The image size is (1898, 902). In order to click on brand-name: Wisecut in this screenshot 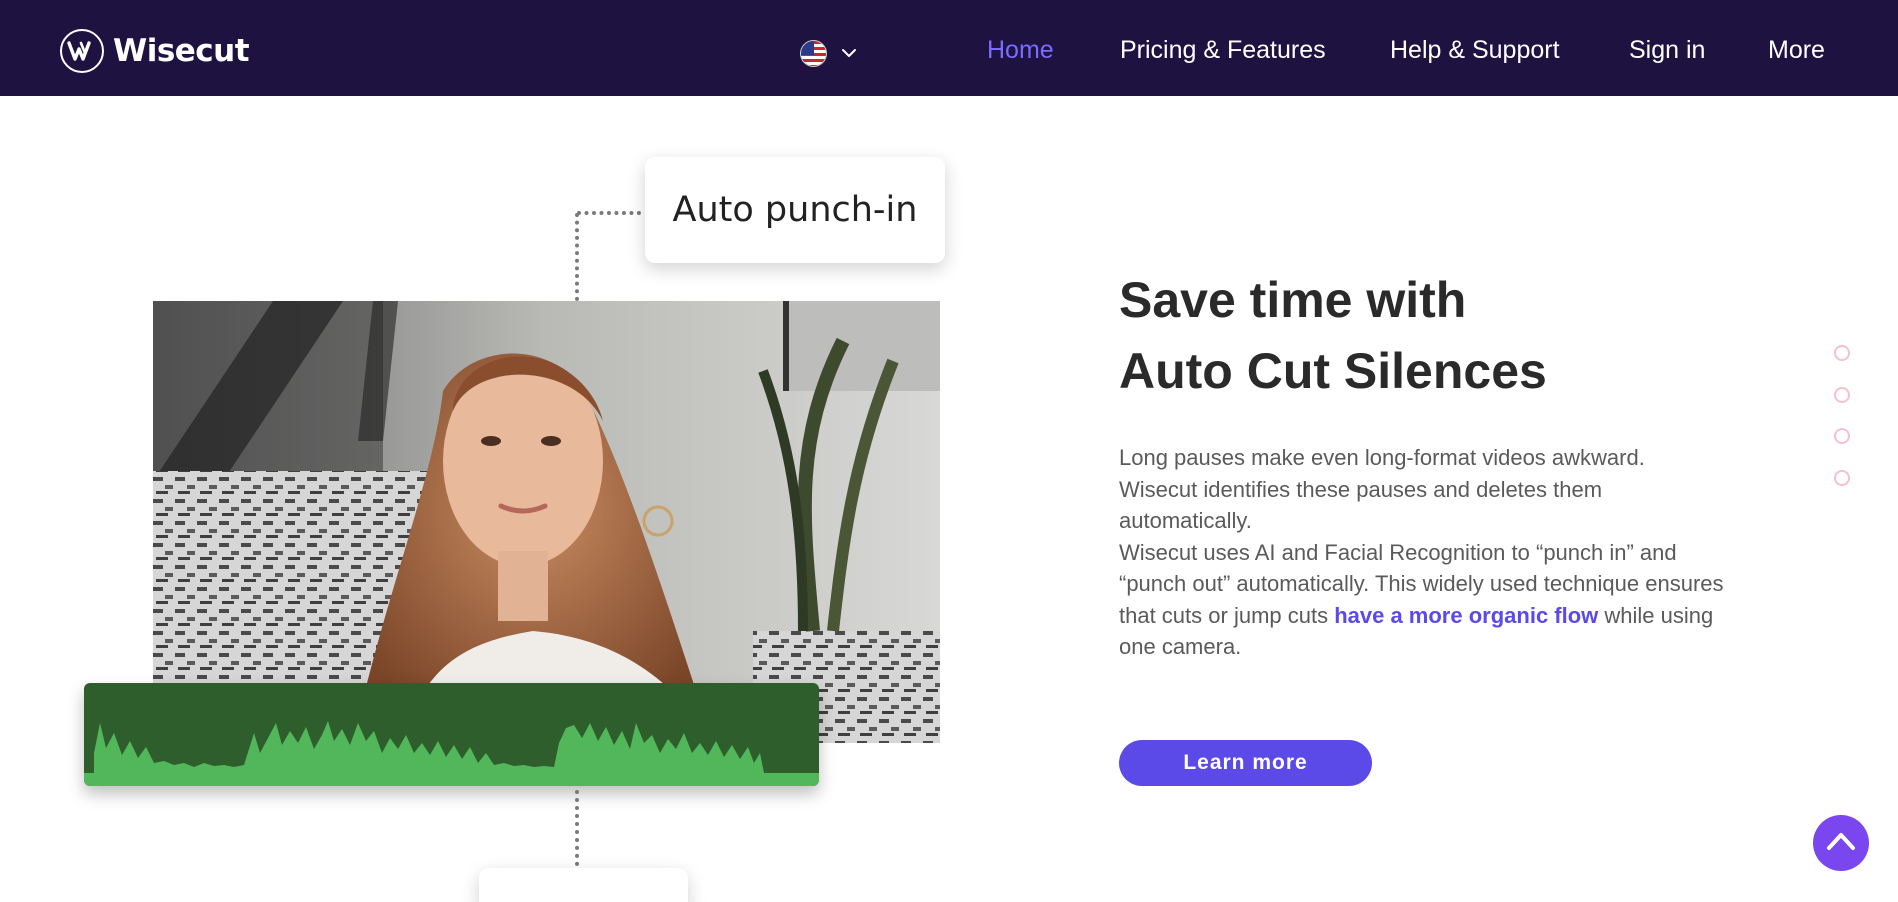, I will do `click(181, 51)`.